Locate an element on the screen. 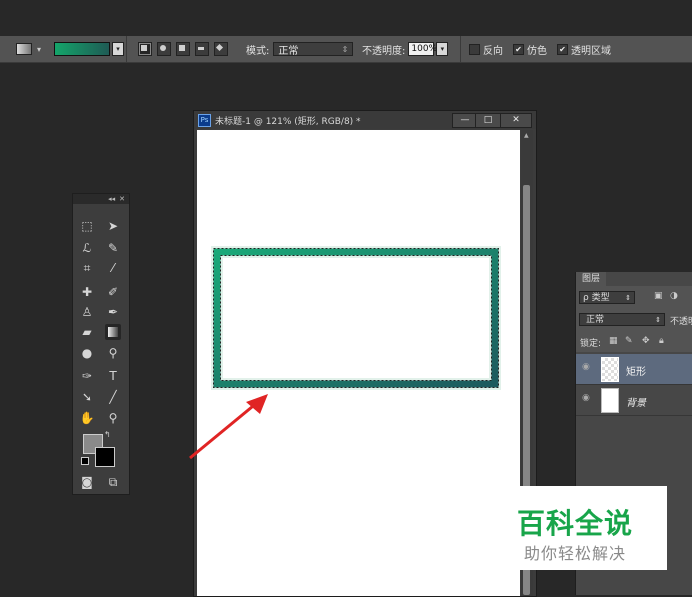  history-brush-tool-icon: ✒ is located at coordinates (113, 312).